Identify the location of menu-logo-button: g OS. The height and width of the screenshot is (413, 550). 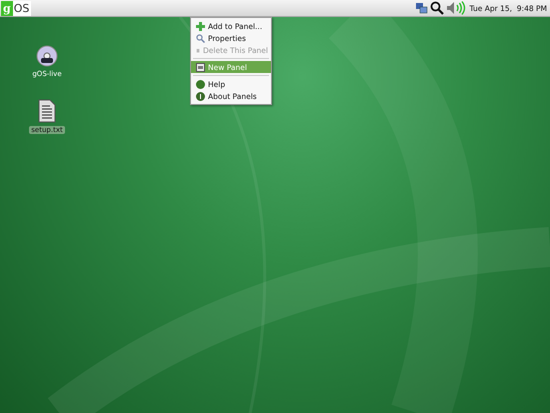
(16, 8).